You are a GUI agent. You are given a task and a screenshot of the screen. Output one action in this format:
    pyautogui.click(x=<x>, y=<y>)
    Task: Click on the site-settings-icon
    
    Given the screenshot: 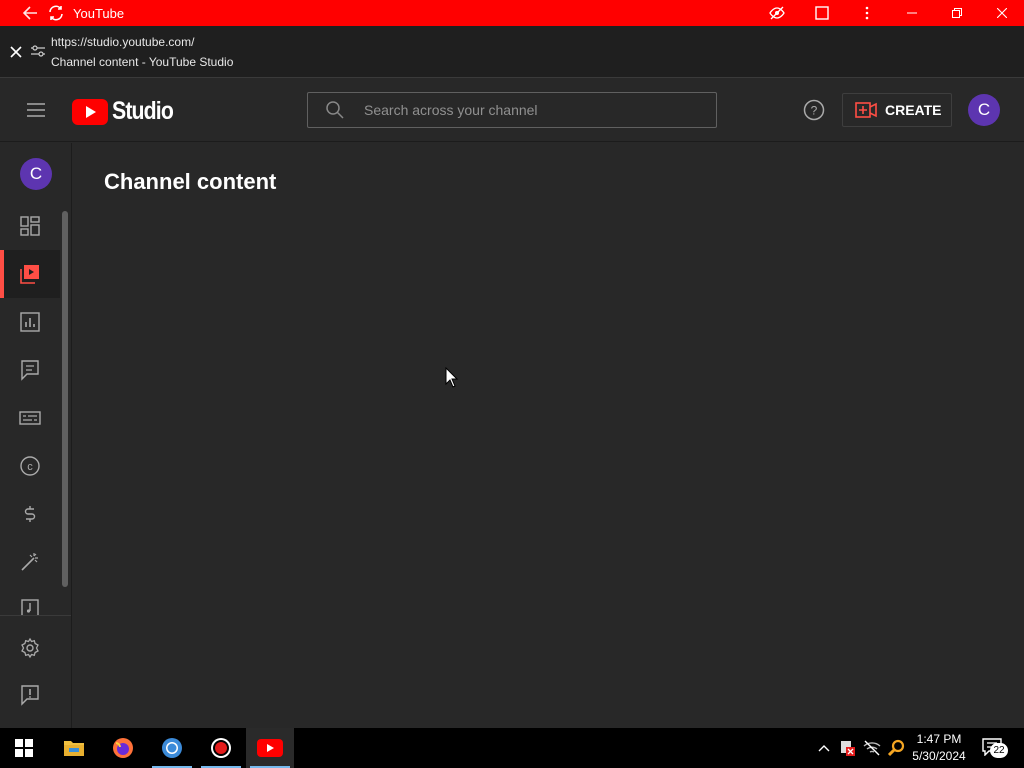 What is the action you would take?
    pyautogui.click(x=38, y=51)
    